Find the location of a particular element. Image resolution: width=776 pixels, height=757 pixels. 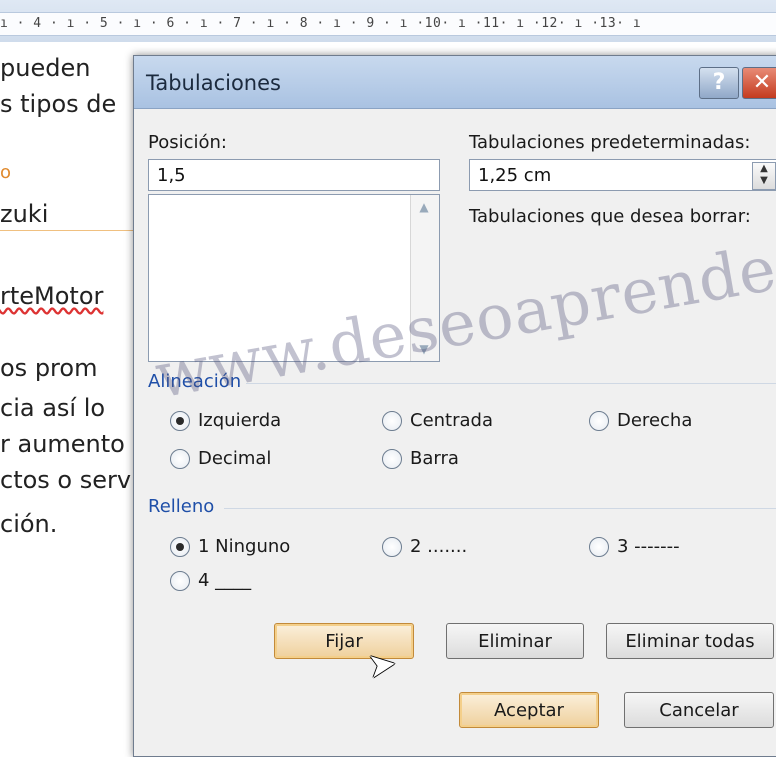

leader-group-label: Relleno is located at coordinates (181, 506).